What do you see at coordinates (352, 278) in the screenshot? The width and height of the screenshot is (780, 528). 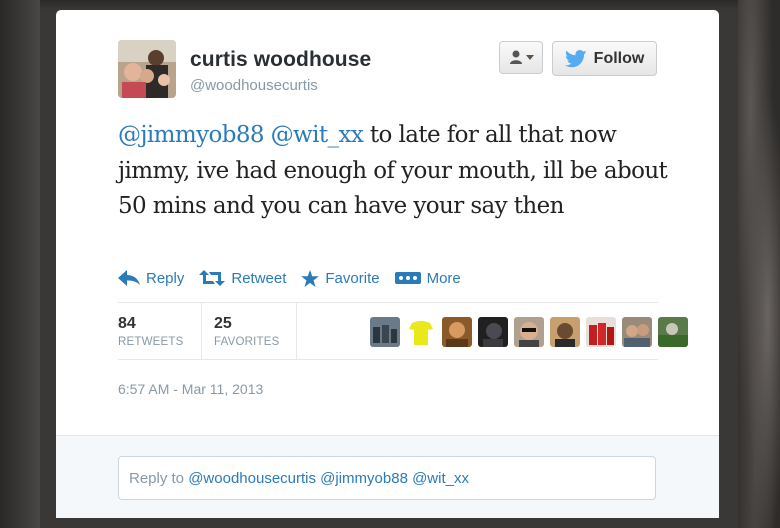 I see `favorite-label: Favorite` at bounding box center [352, 278].